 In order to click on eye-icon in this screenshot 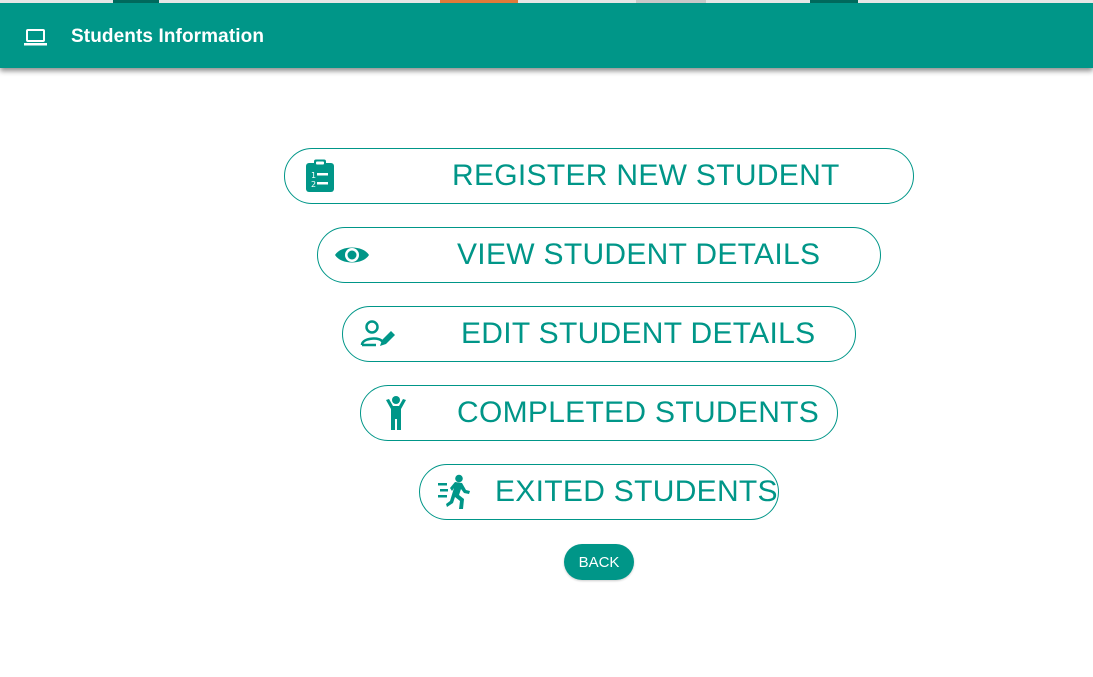, I will do `click(352, 255)`.